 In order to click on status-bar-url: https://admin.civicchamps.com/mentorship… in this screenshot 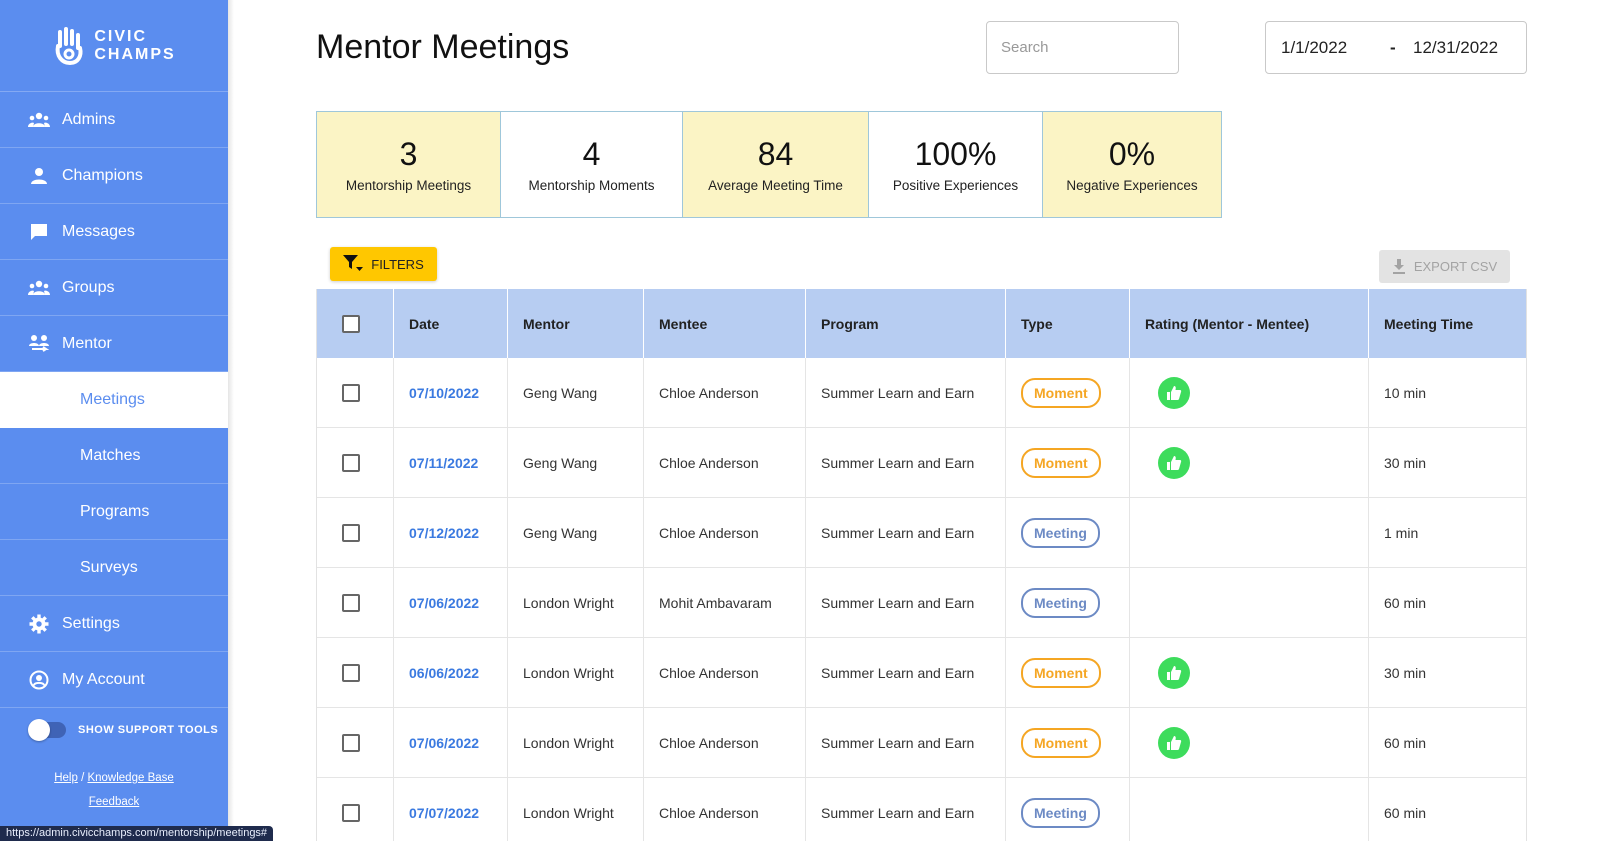, I will do `click(137, 833)`.